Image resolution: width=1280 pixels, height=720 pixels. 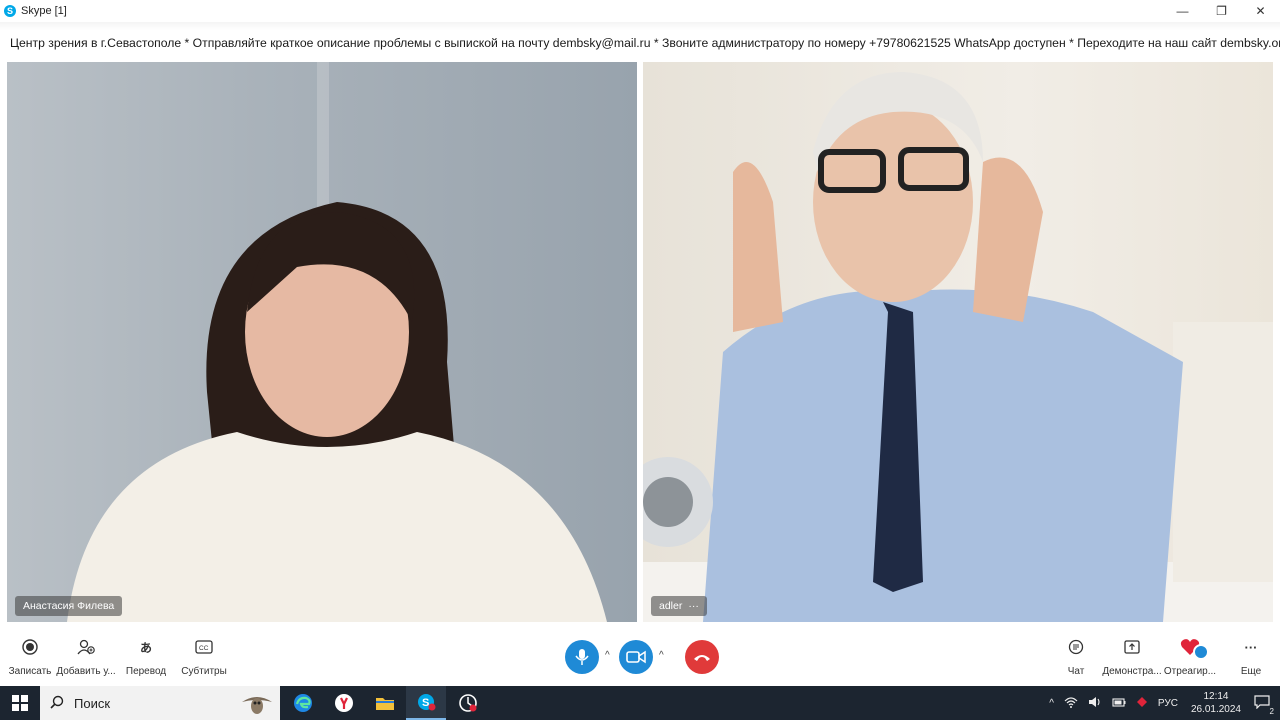 I want to click on translate-button: あ Перевод, so click(x=146, y=657).